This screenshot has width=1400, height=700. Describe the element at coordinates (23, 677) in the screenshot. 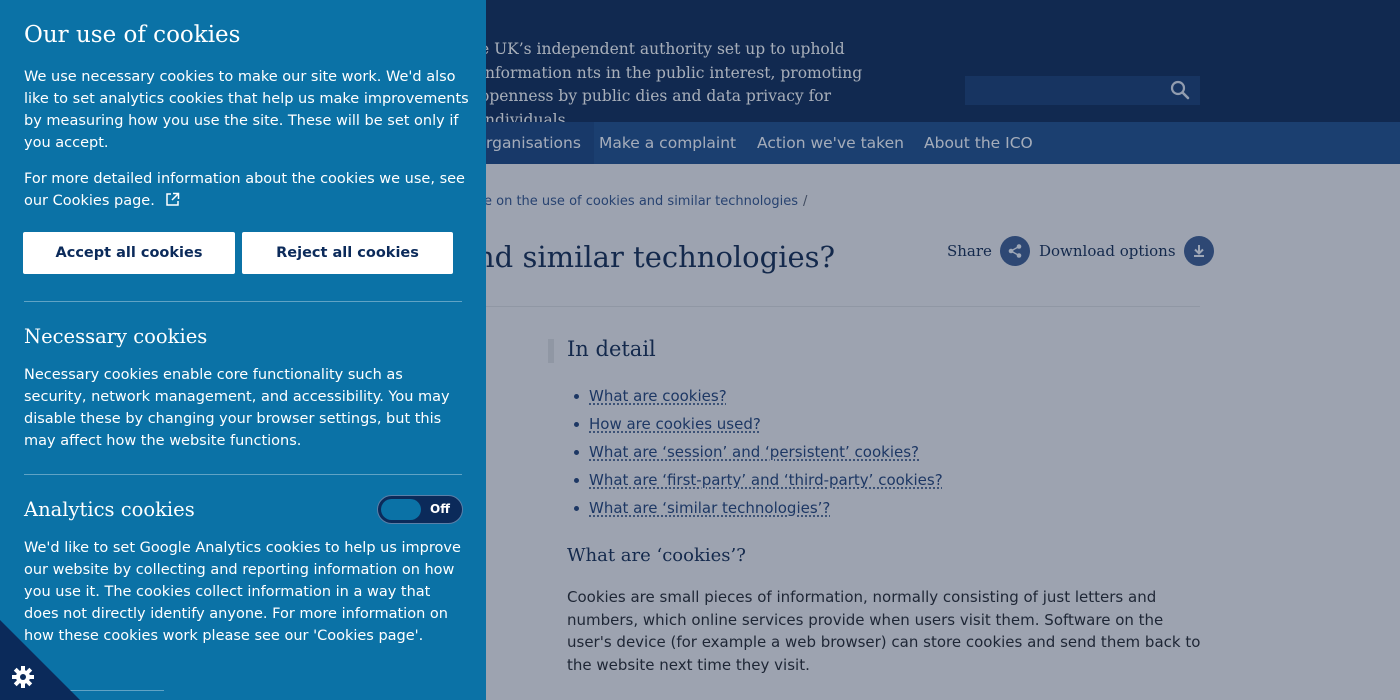

I see `gear-icon` at that location.